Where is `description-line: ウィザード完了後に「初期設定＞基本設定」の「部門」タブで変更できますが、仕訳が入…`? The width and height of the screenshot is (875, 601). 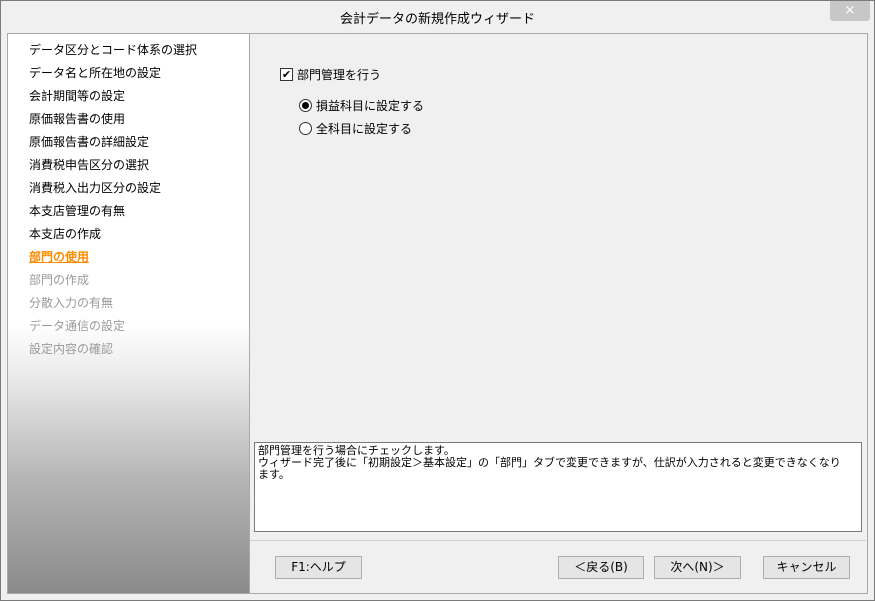 description-line: ウィザード完了後に「初期設定＞基本設定」の「部門」タブで変更できますが、仕訳が入… is located at coordinates (549, 462).